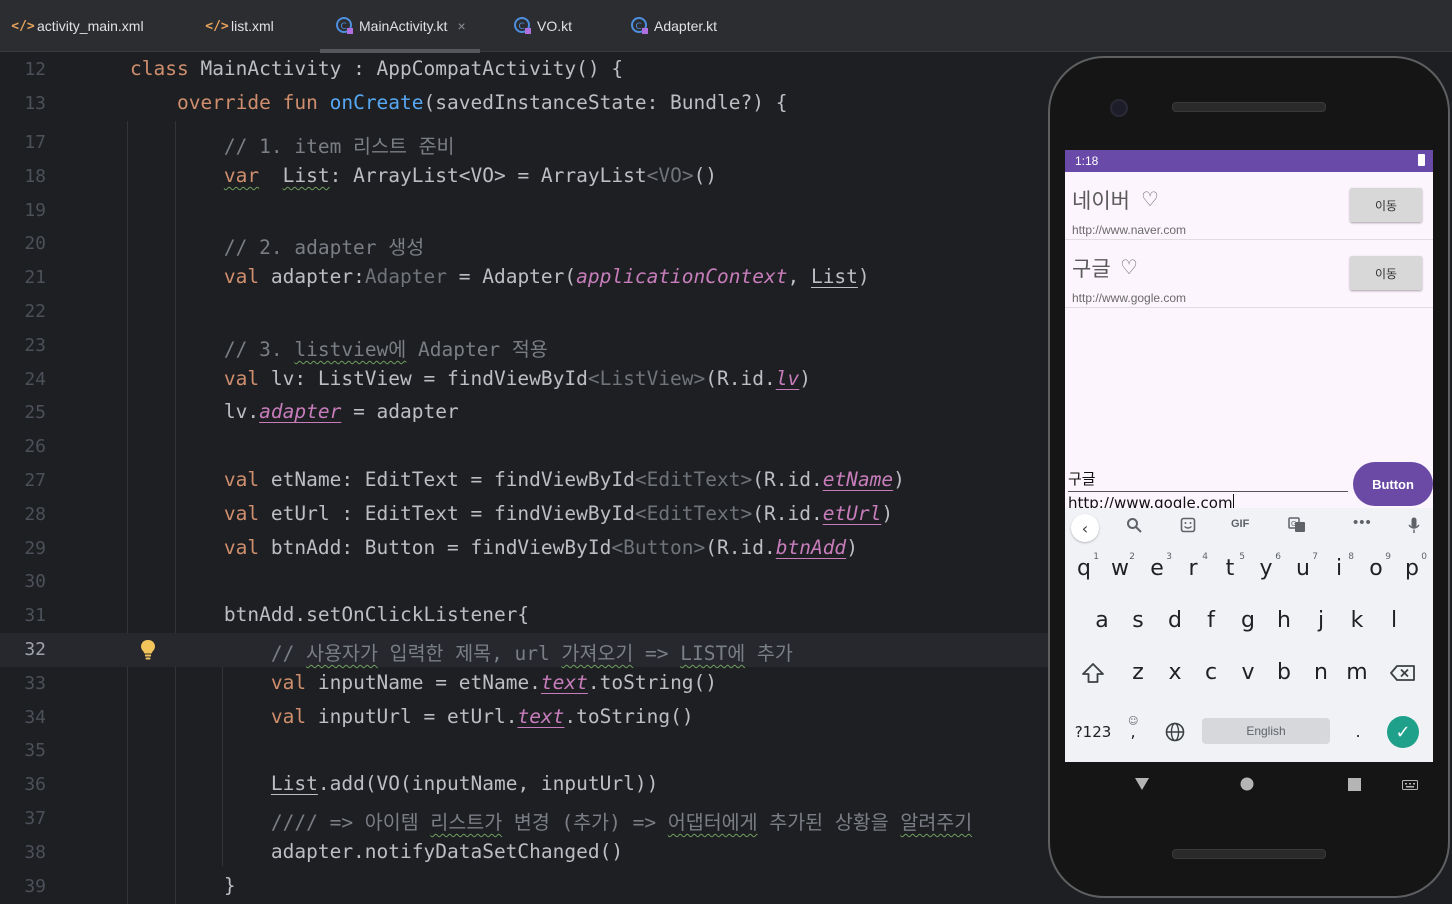 The image size is (1452, 904). What do you see at coordinates (524, 751) in the screenshot?
I see `code-line: 35` at bounding box center [524, 751].